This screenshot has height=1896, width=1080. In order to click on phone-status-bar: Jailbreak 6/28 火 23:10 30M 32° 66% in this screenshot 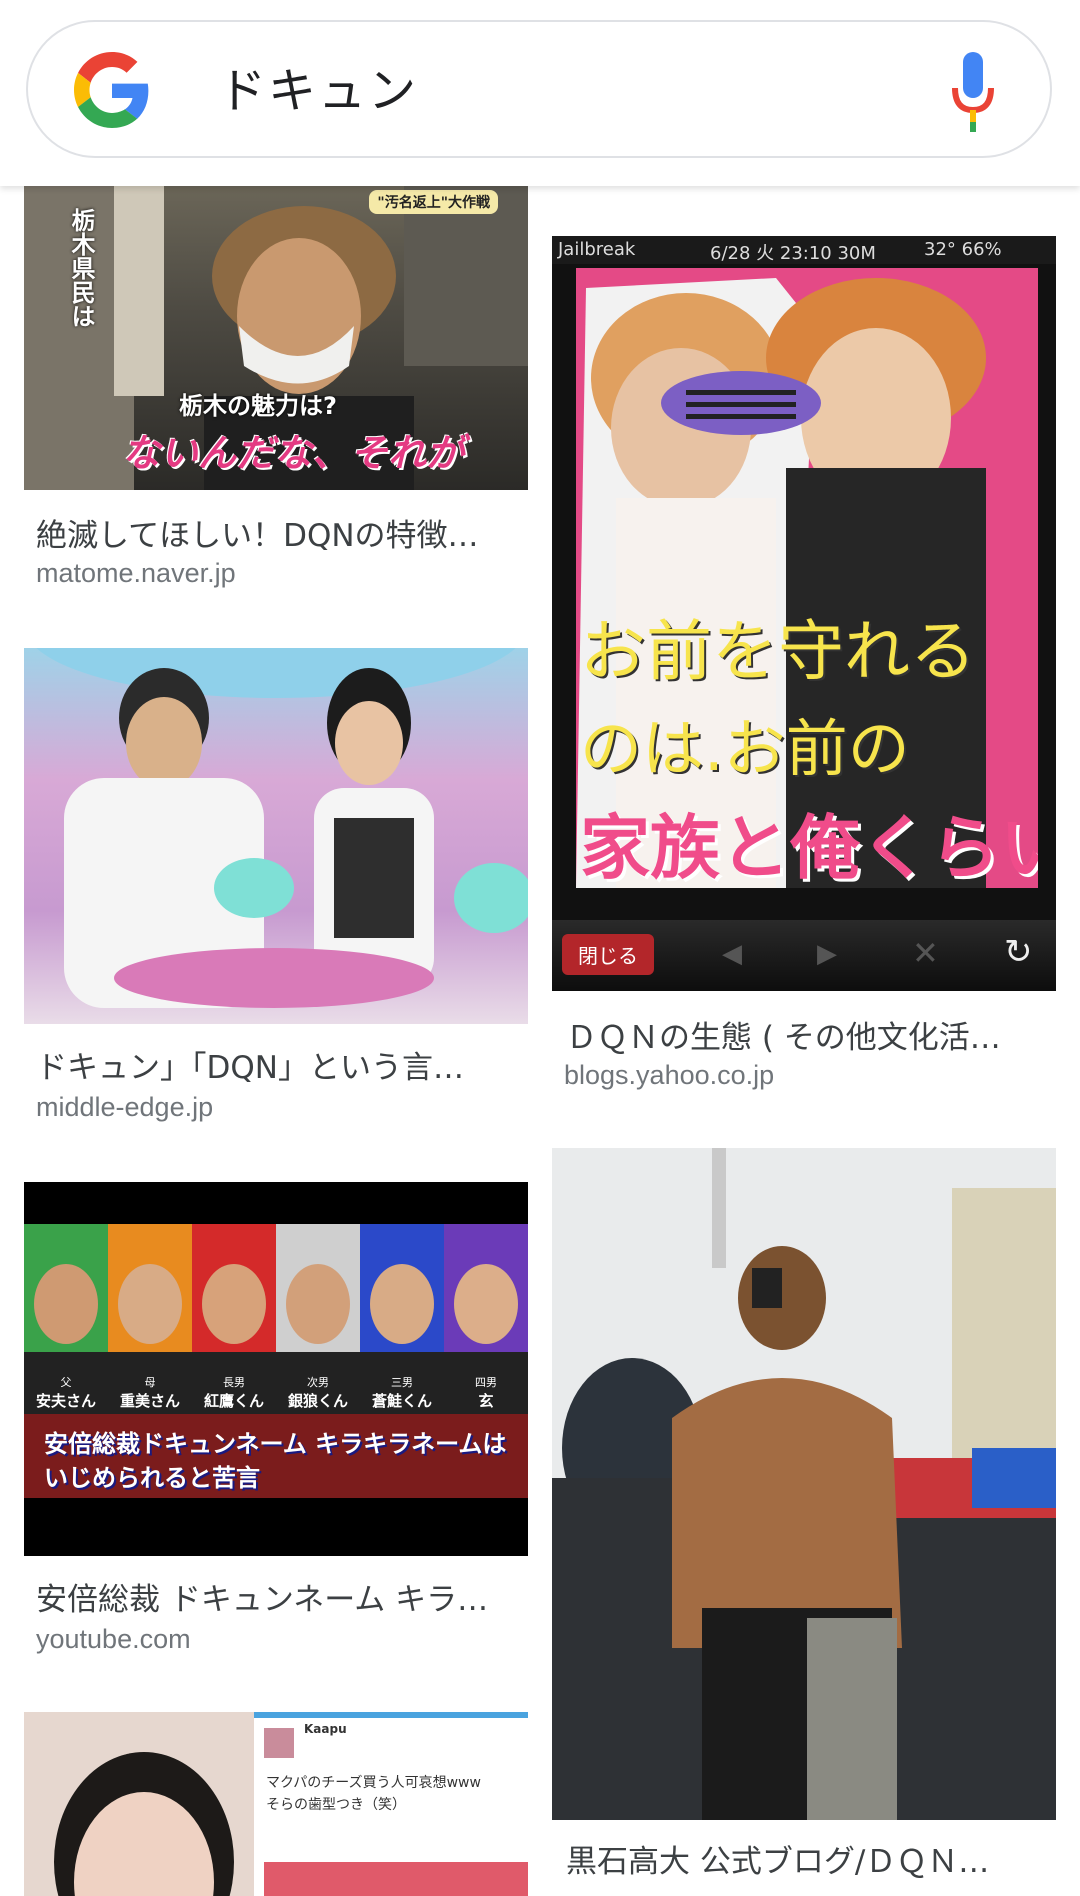, I will do `click(804, 250)`.